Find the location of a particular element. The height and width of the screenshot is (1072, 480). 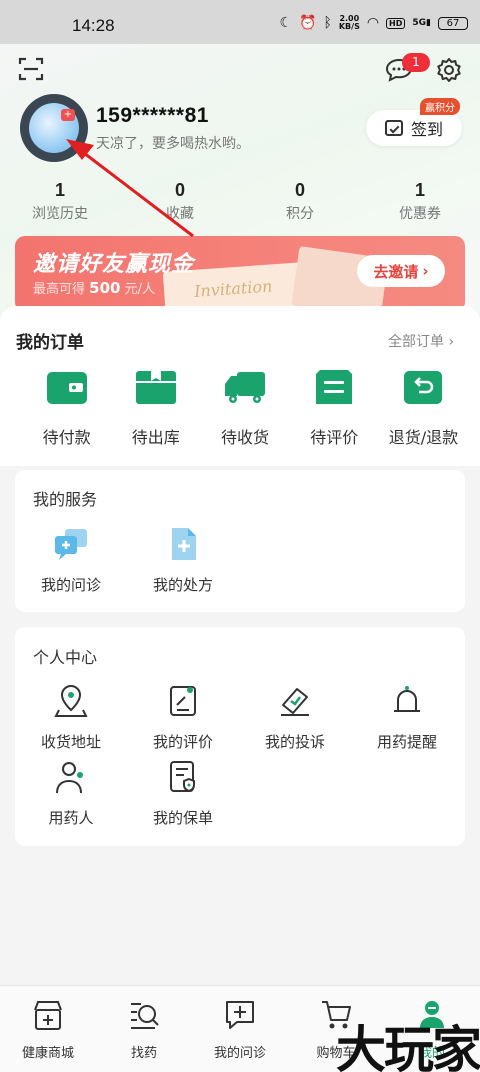

avatar: + is located at coordinates (54, 128).